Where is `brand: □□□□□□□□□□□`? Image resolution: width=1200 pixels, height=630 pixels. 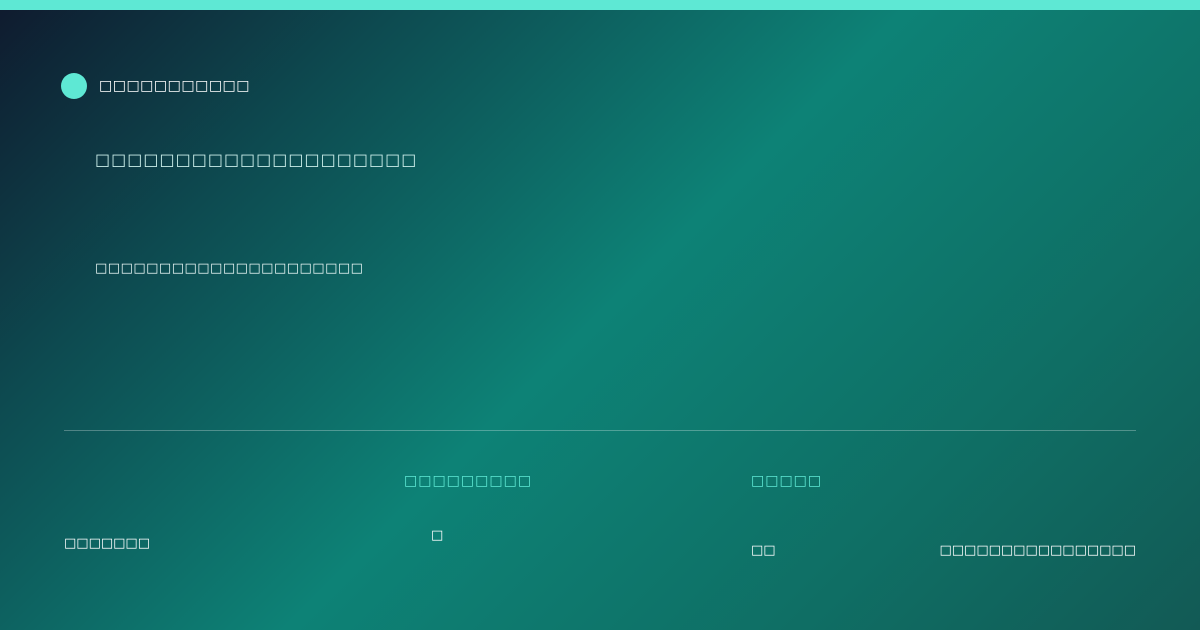
brand: □□□□□□□□□□□ is located at coordinates (155, 86).